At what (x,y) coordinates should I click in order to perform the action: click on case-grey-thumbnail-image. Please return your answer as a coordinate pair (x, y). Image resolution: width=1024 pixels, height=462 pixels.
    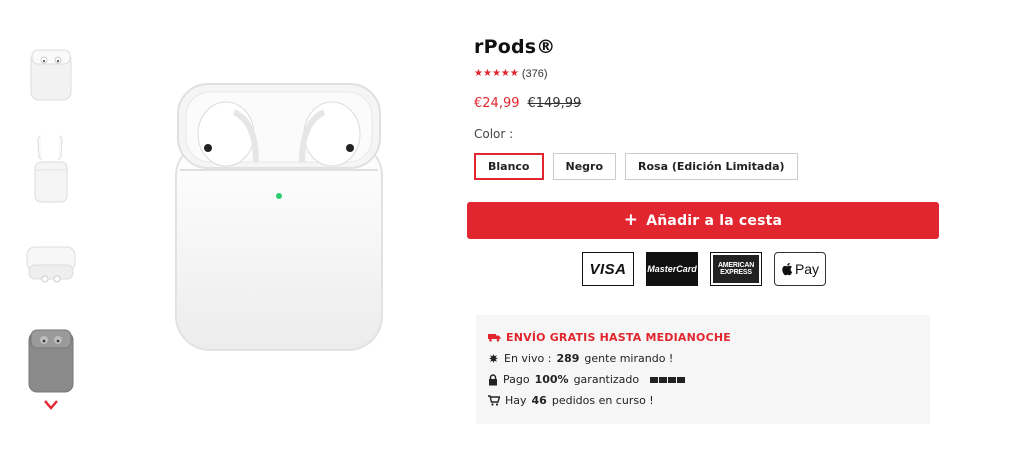
    Looking at the image, I should click on (51, 361).